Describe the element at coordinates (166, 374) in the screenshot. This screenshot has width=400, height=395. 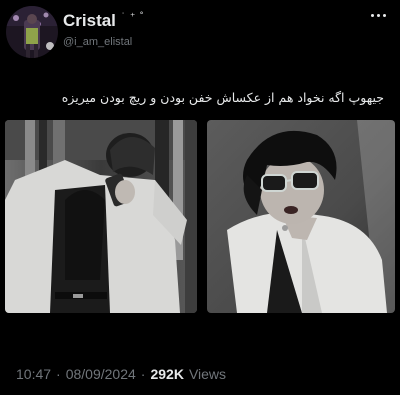
I see `views-count: 292K` at that location.